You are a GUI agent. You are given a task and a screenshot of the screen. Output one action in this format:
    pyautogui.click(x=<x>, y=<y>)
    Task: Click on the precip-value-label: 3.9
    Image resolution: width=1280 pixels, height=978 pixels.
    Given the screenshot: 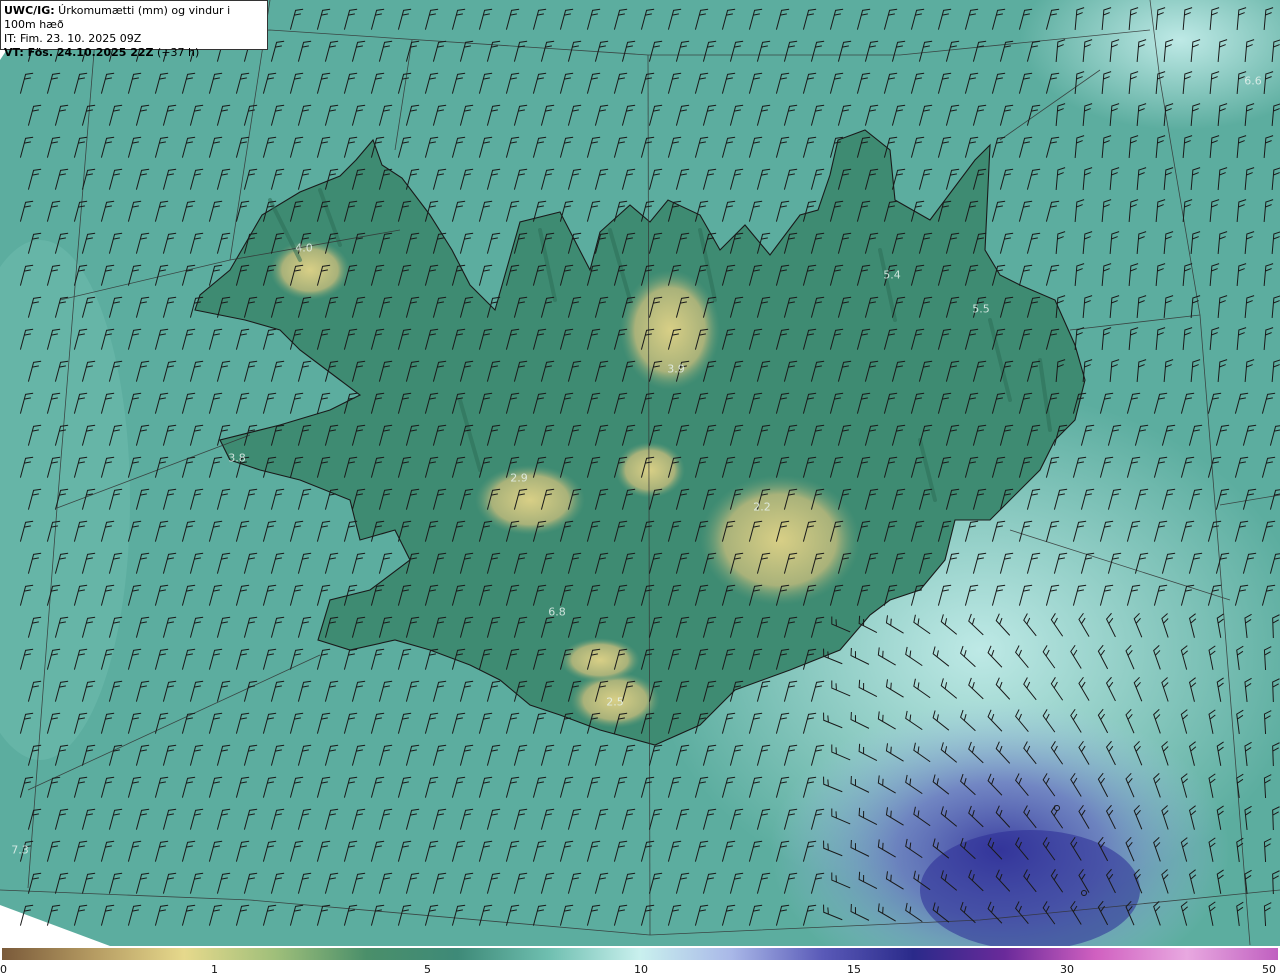 What is the action you would take?
    pyautogui.click(x=676, y=369)
    